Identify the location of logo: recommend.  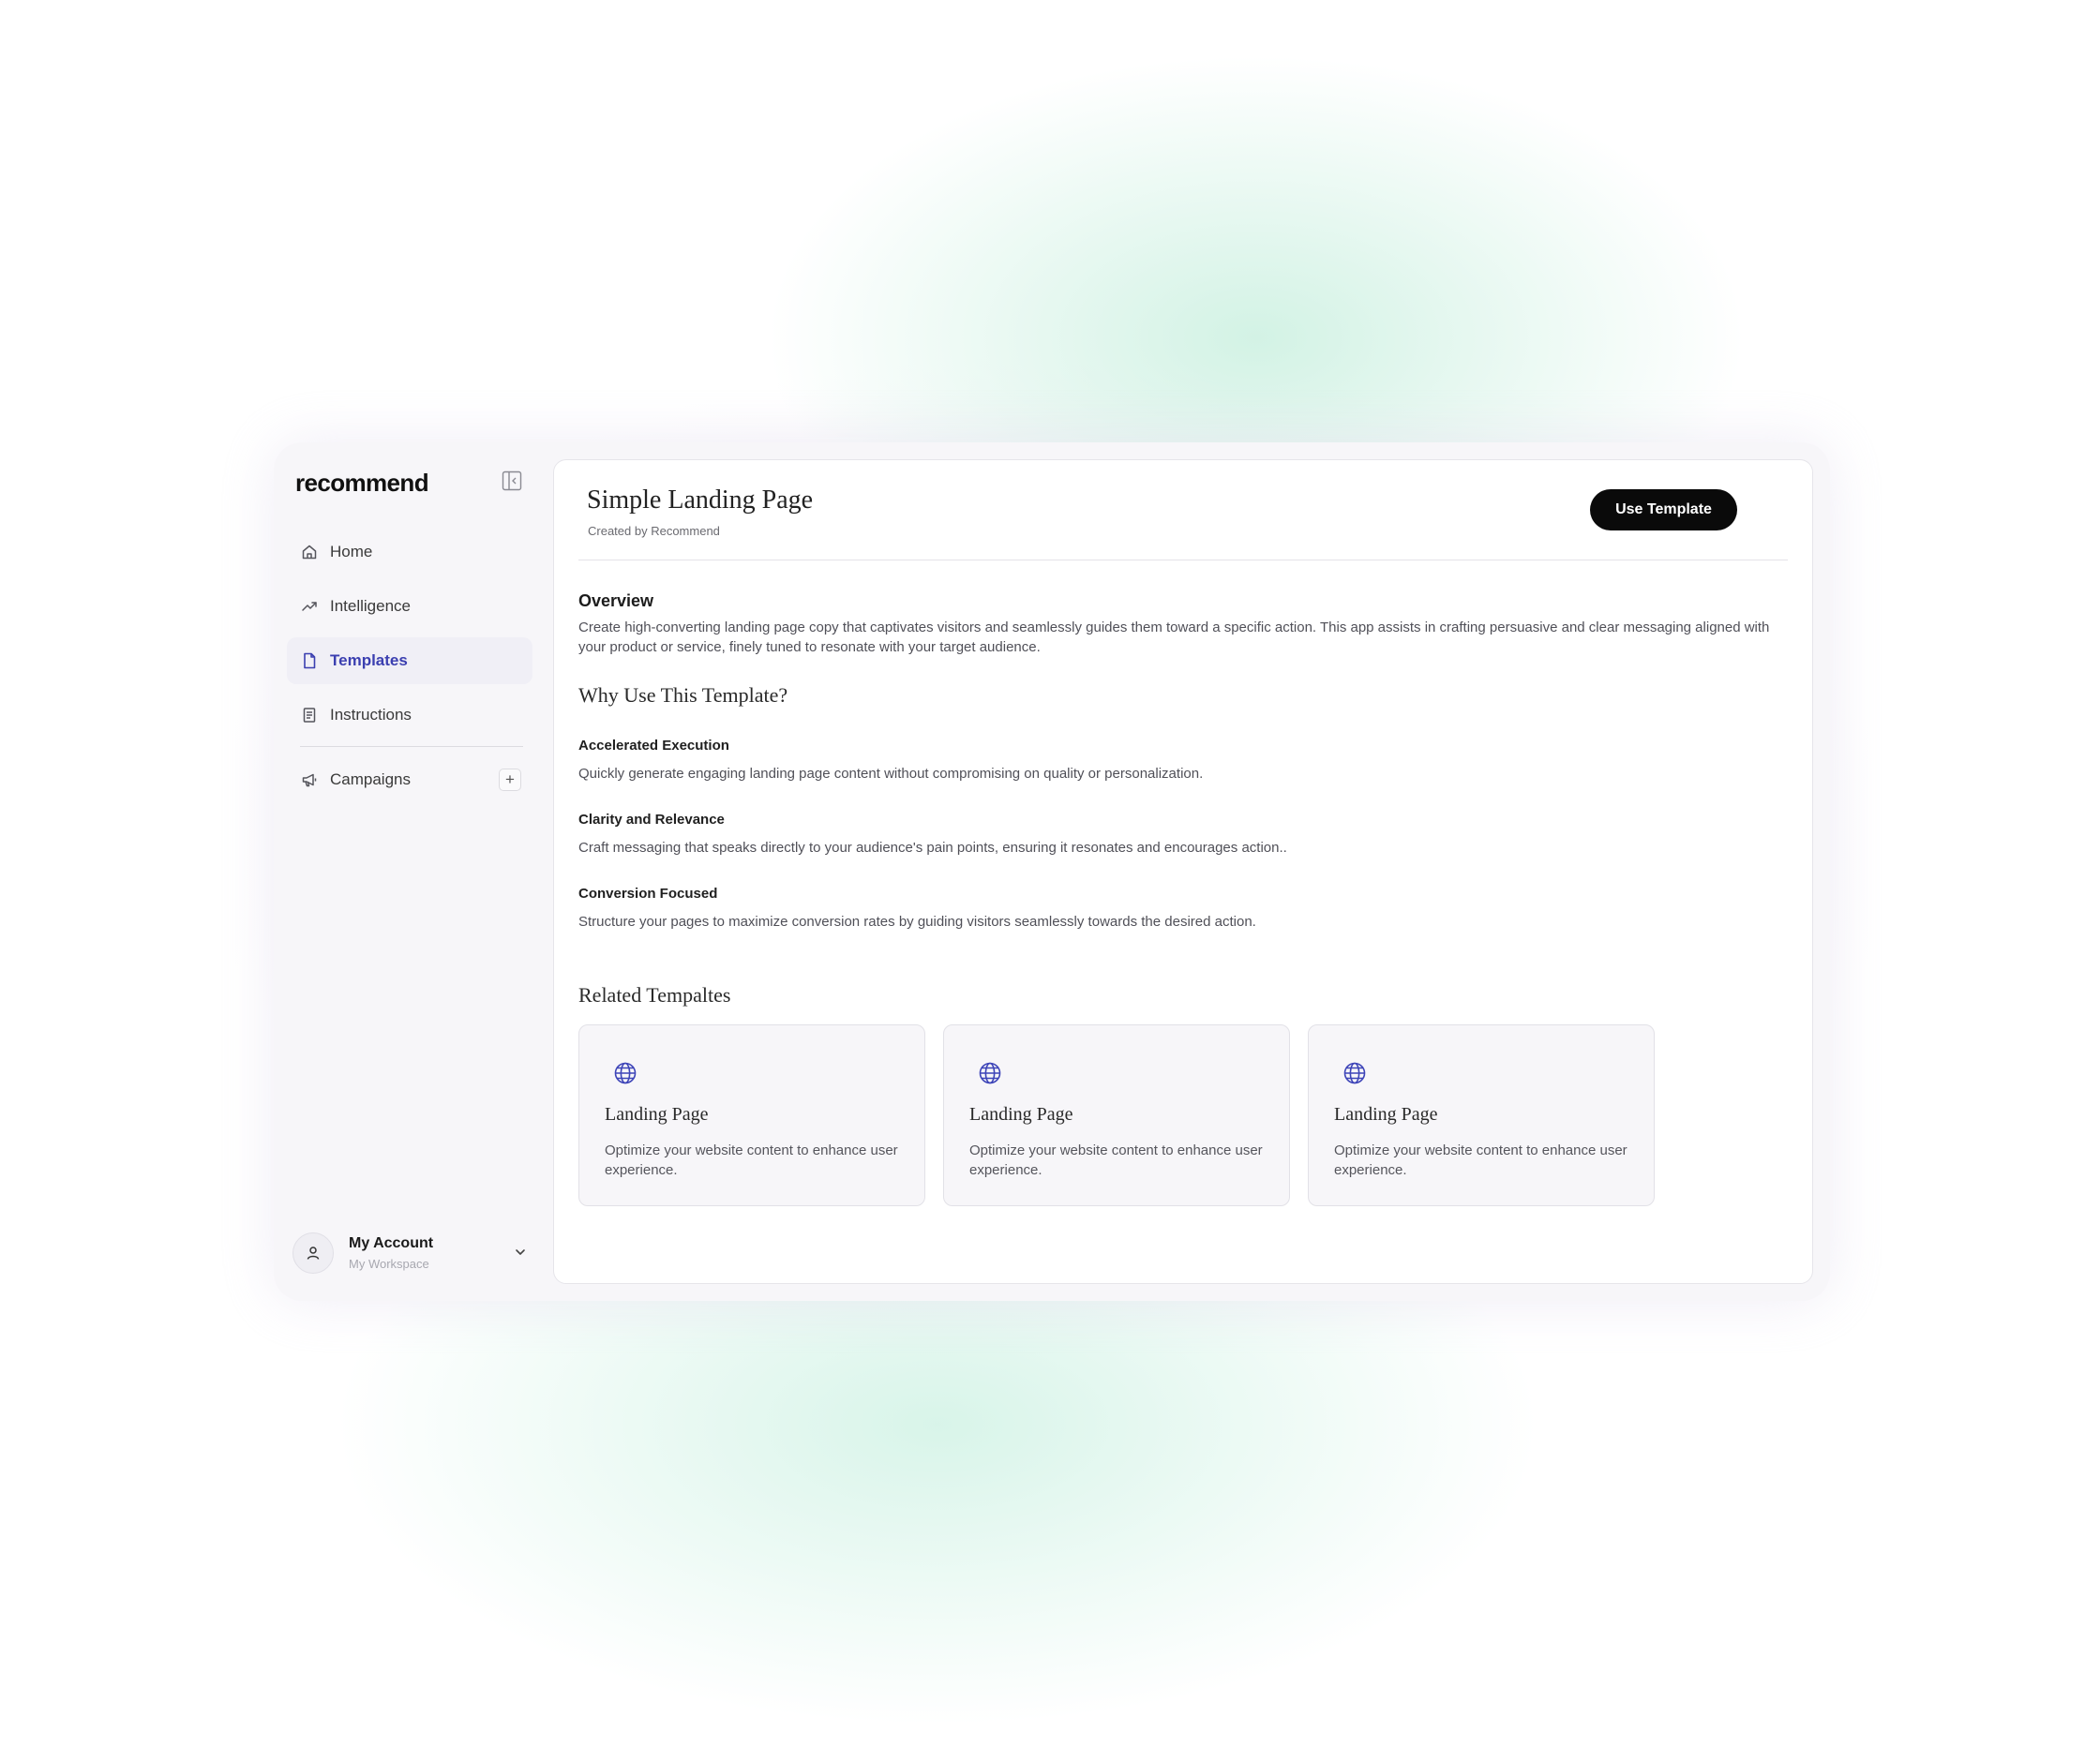
(362, 483).